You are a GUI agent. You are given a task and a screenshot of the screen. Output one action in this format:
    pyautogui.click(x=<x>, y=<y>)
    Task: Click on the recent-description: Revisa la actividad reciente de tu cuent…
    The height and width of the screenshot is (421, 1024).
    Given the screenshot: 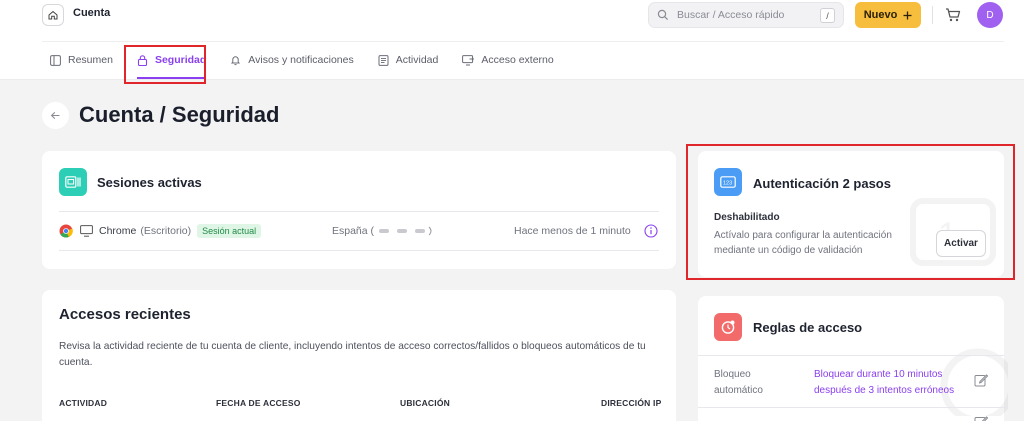 What is the action you would take?
    pyautogui.click(x=352, y=354)
    